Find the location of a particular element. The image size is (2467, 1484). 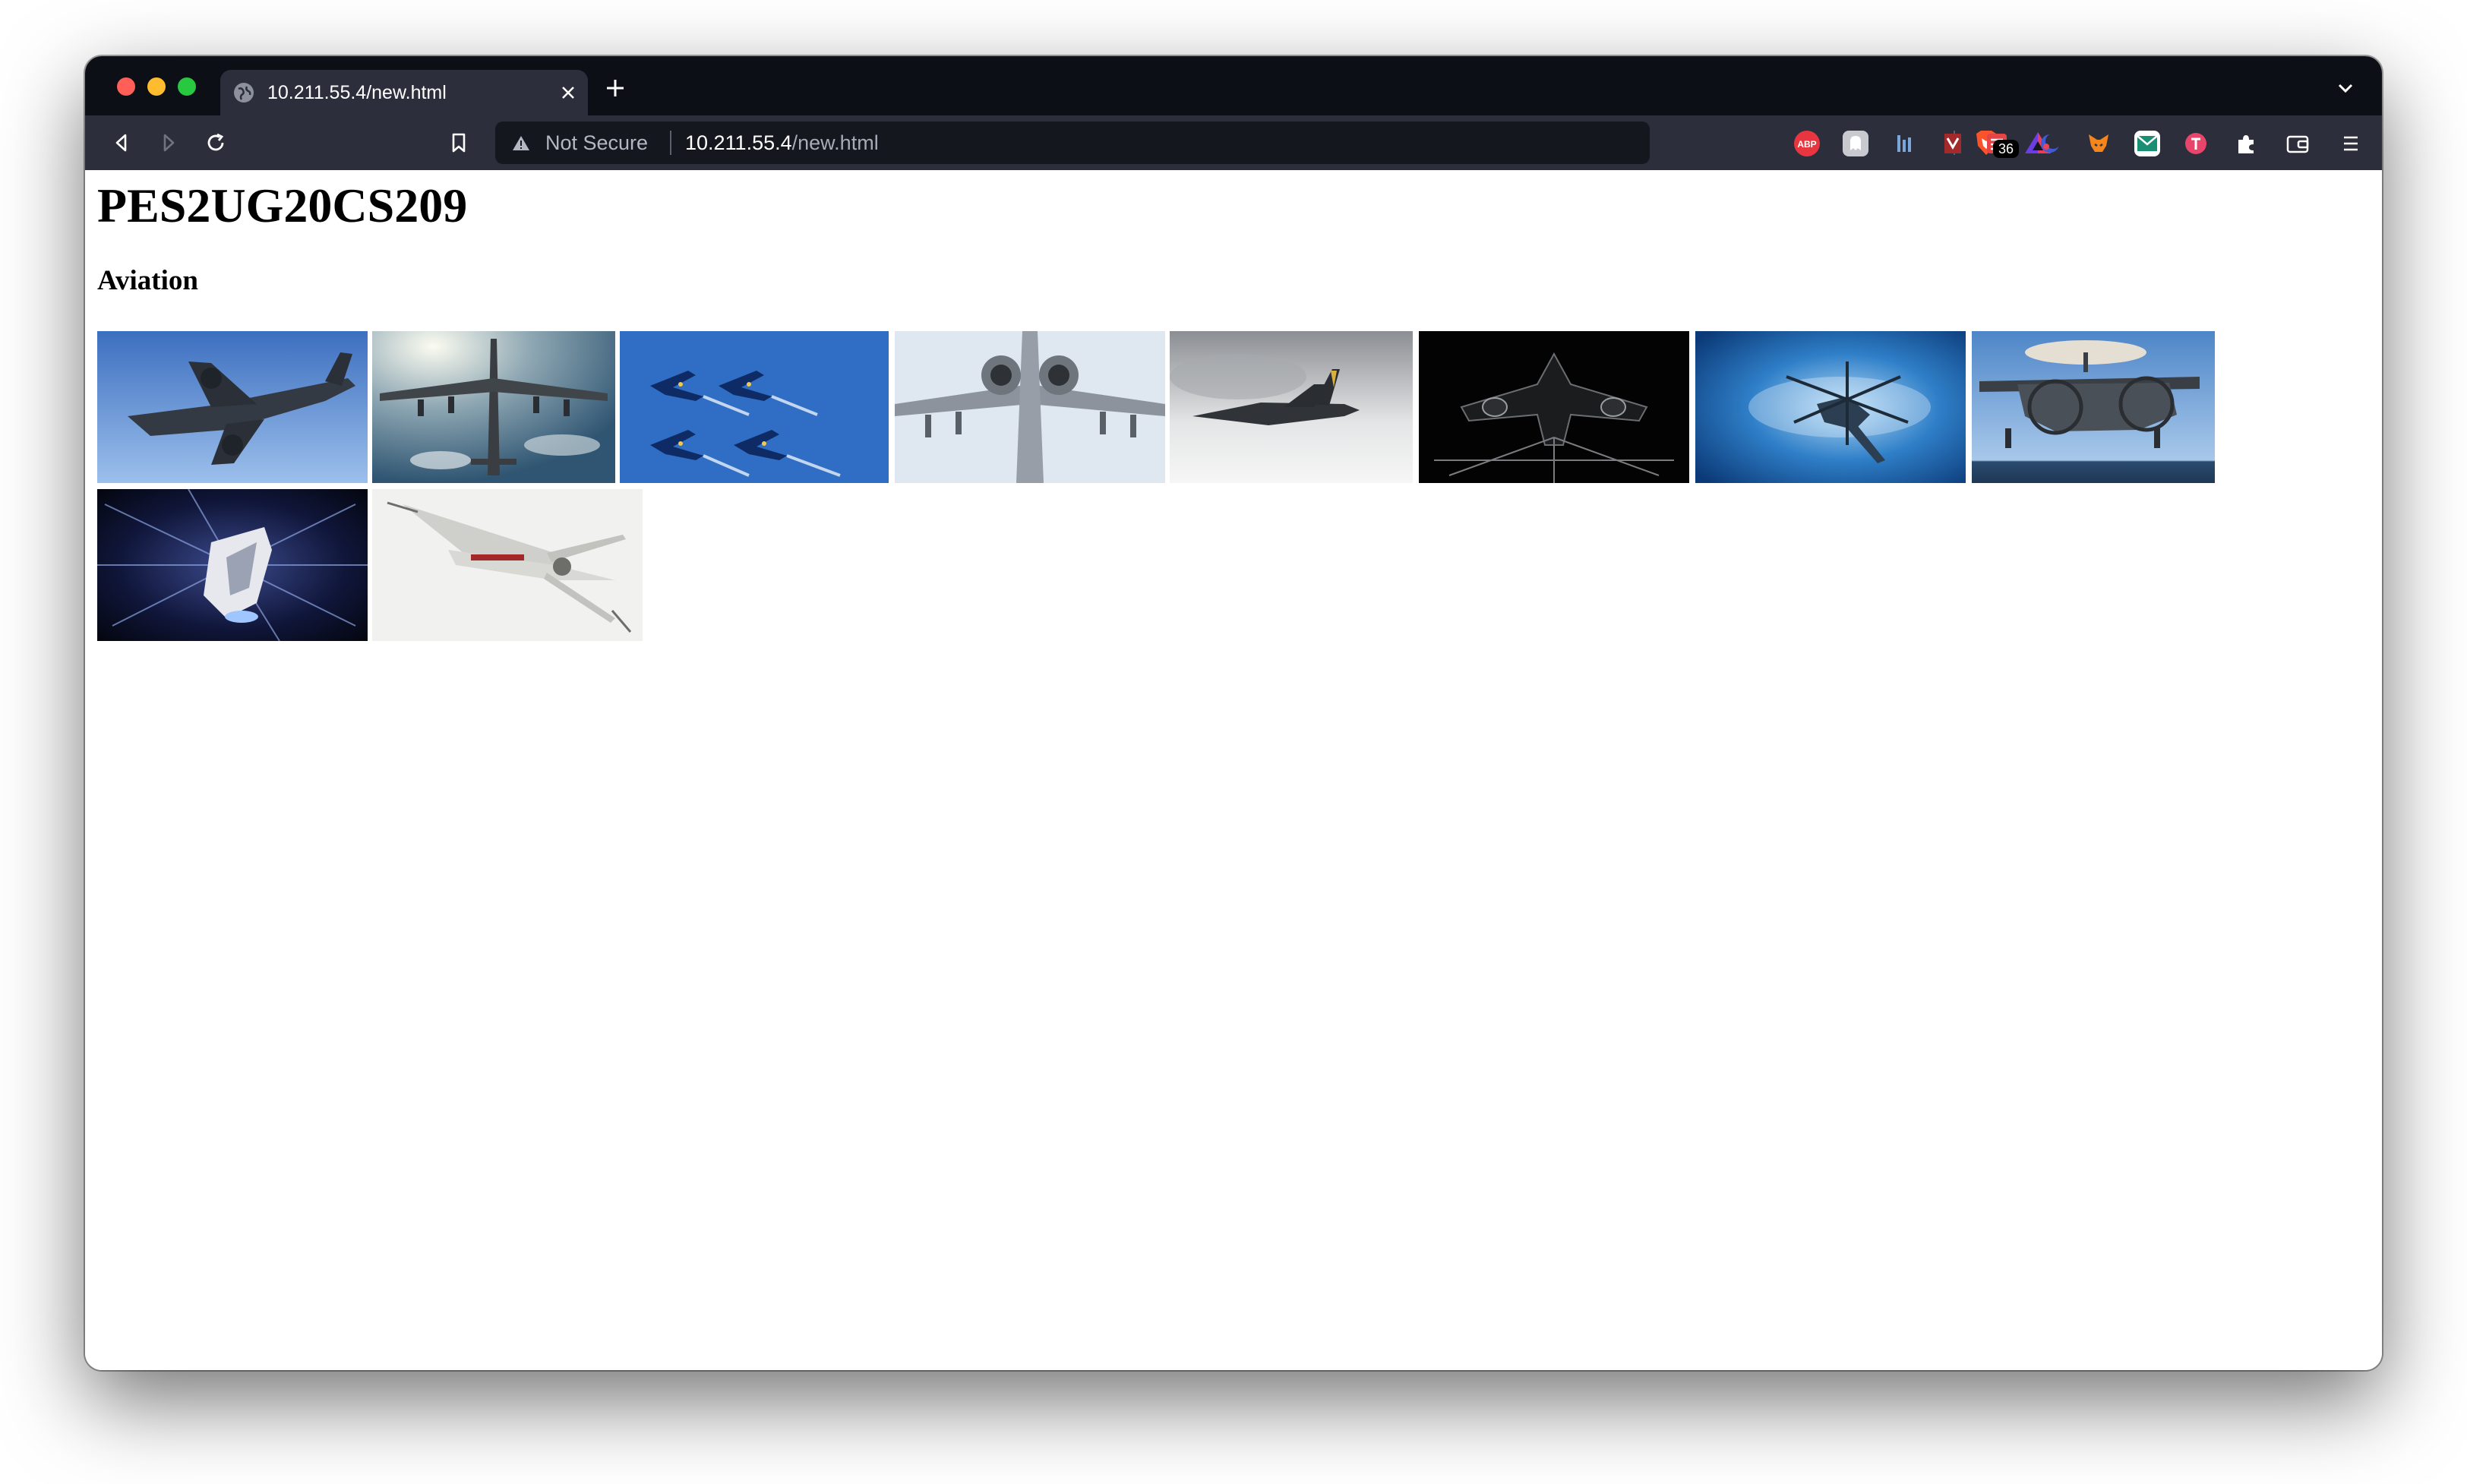

omnibox-divider is located at coordinates (670, 143).